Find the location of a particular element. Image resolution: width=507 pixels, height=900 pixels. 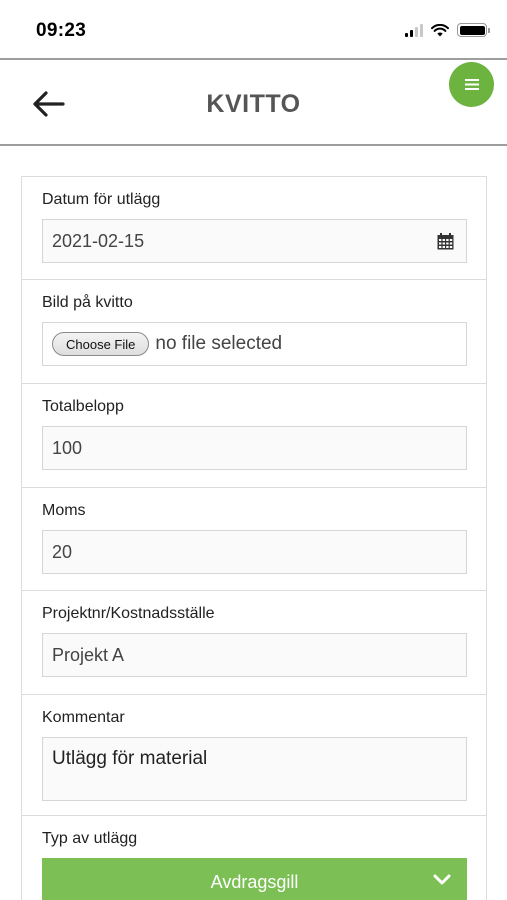

hamburger-menu-icon is located at coordinates (471, 84).